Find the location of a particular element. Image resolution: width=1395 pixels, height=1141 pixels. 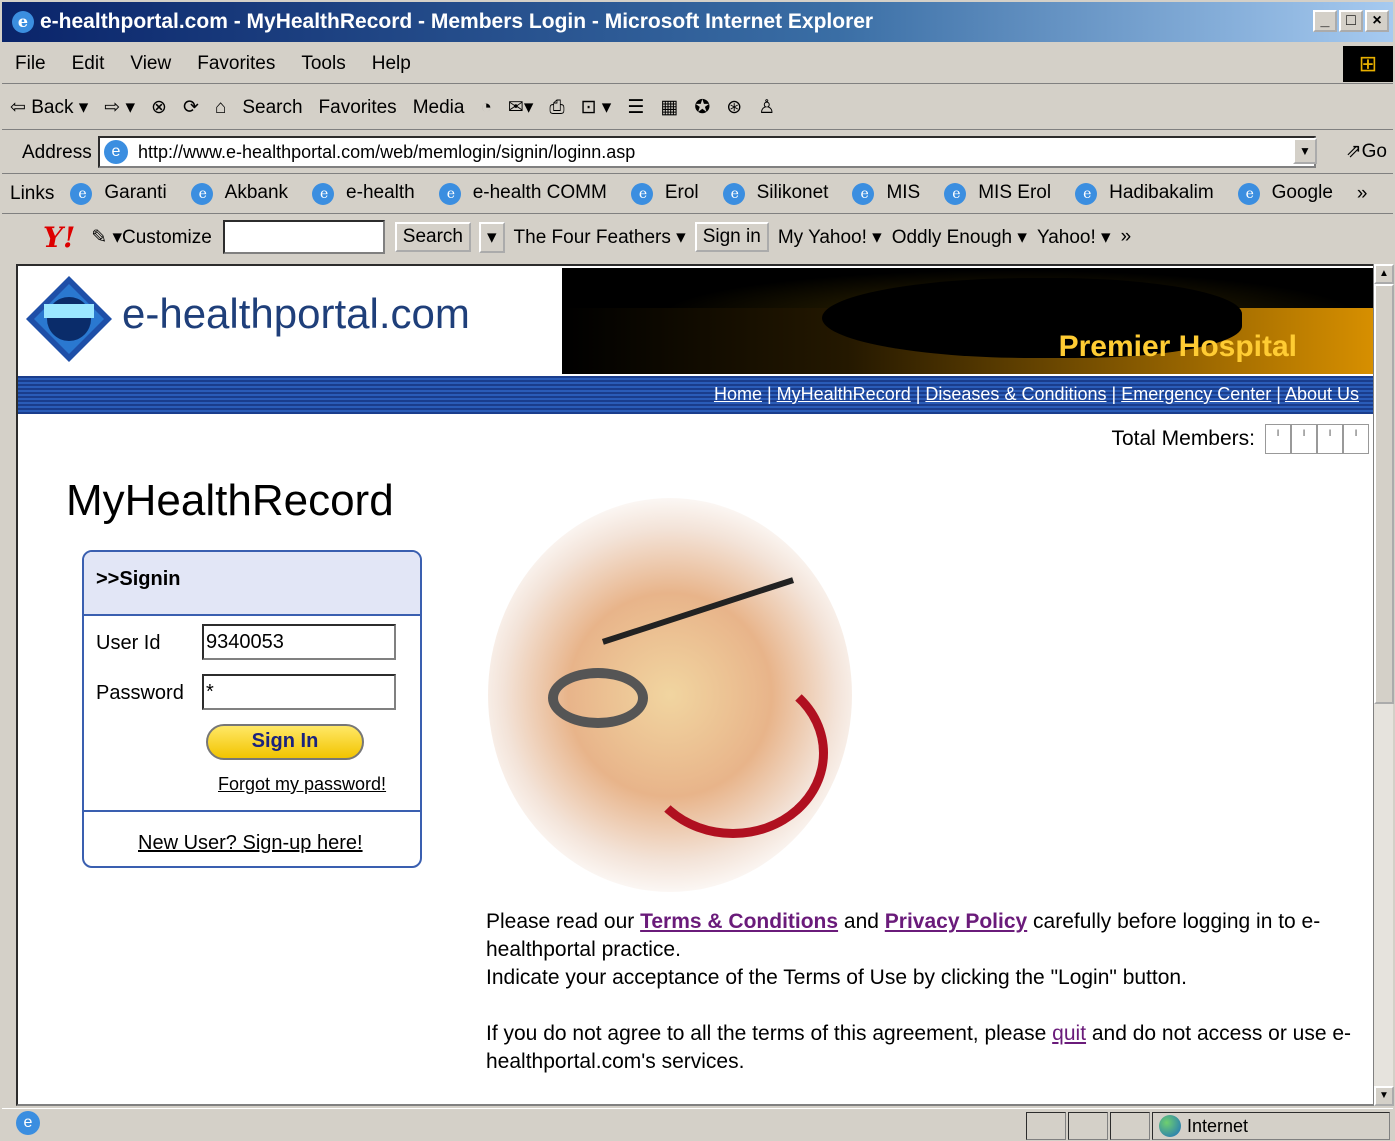

favorites-button: Favorites is located at coordinates (358, 108).